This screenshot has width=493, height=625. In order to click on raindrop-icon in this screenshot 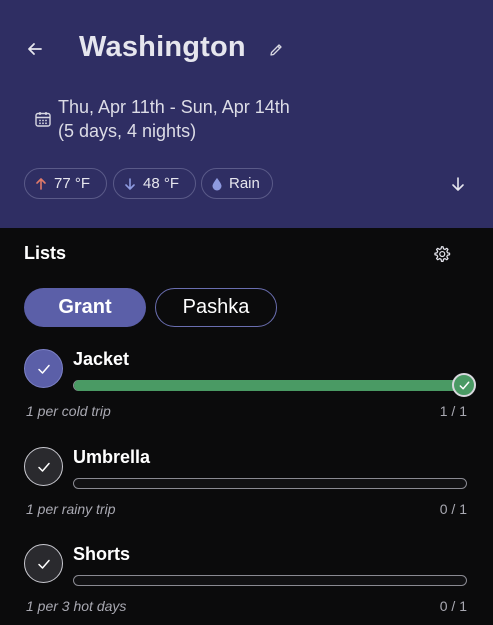, I will do `click(217, 183)`.